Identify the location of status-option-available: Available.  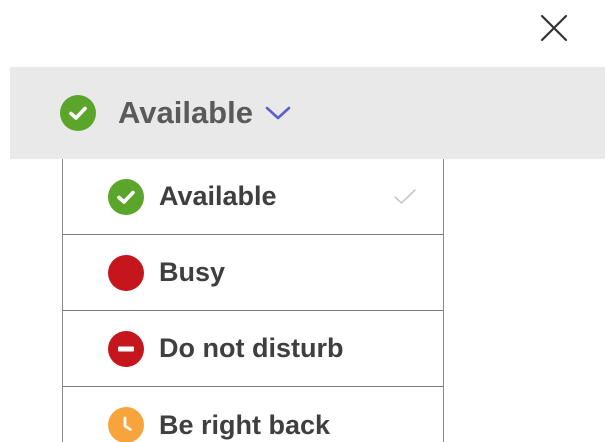
(253, 197).